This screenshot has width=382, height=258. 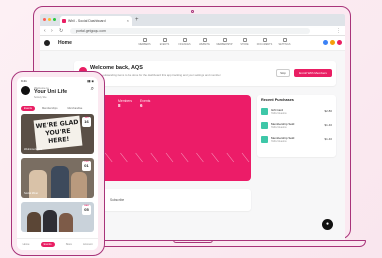 What do you see at coordinates (87, 244) in the screenshot?
I see `nav-account: Account` at bounding box center [87, 244].